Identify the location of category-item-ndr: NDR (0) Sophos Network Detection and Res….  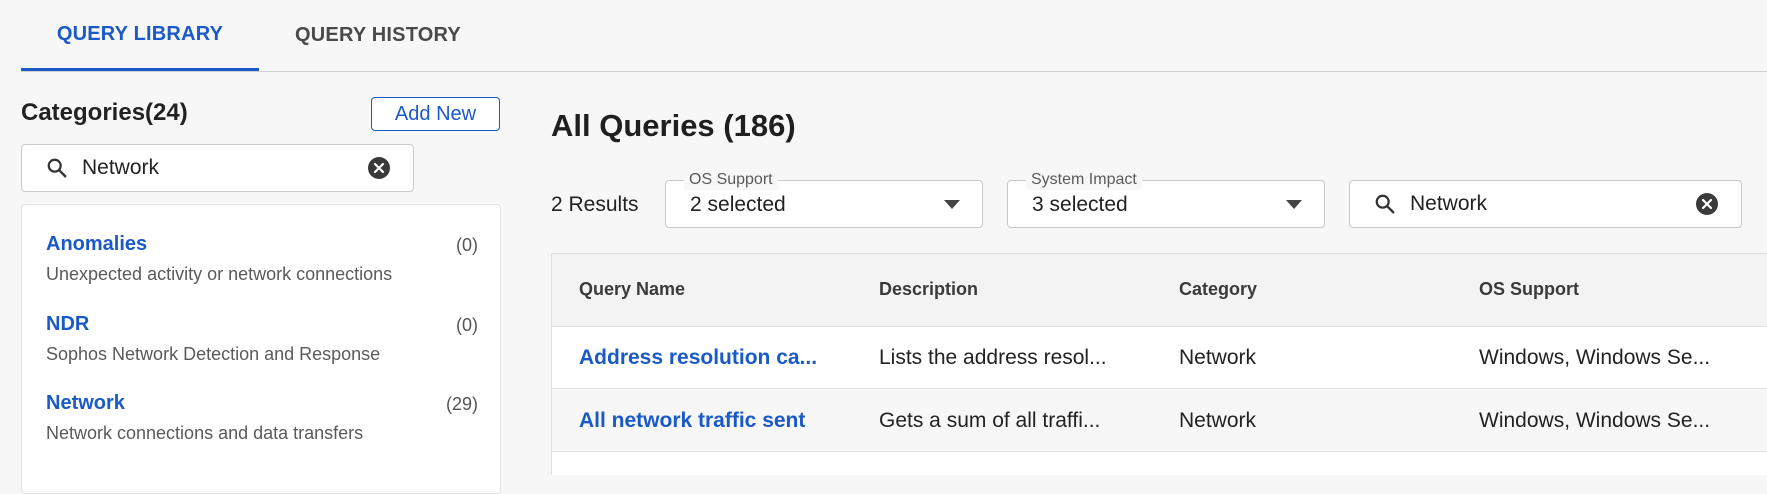
(262, 339).